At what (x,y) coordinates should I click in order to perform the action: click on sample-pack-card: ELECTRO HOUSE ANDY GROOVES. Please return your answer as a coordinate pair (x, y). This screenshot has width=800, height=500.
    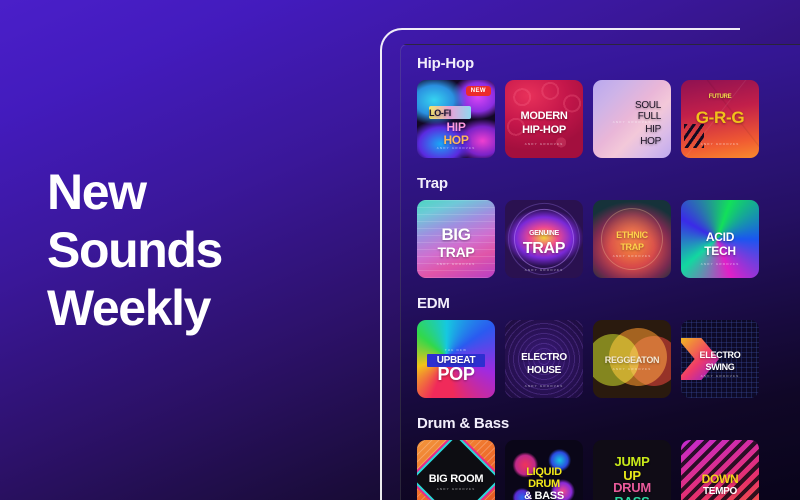
    Looking at the image, I should click on (544, 359).